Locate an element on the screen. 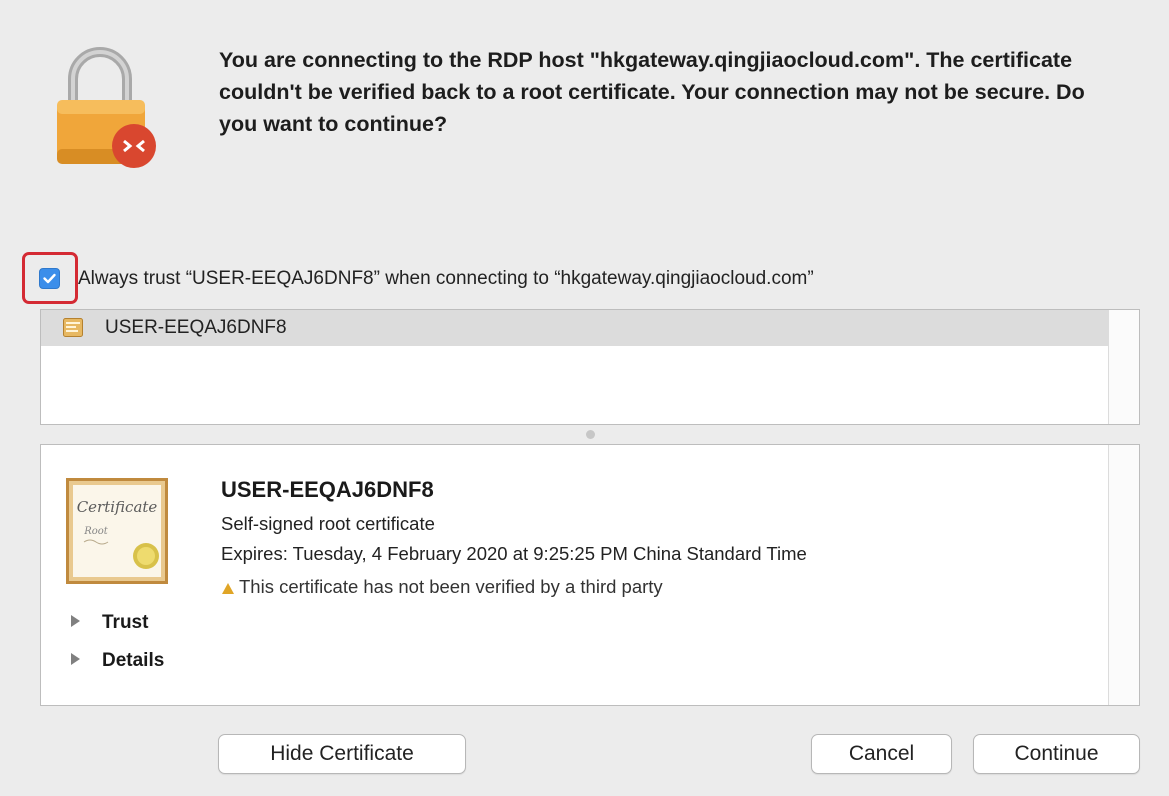 This screenshot has height=796, width=1169. certificate-icon: Certificate Root is located at coordinates (117, 531).